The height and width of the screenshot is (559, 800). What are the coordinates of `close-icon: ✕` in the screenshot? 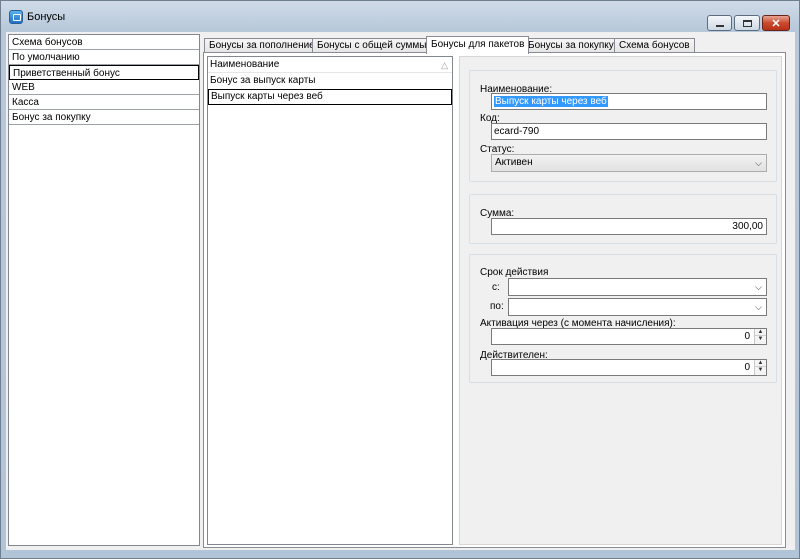 It's located at (776, 23).